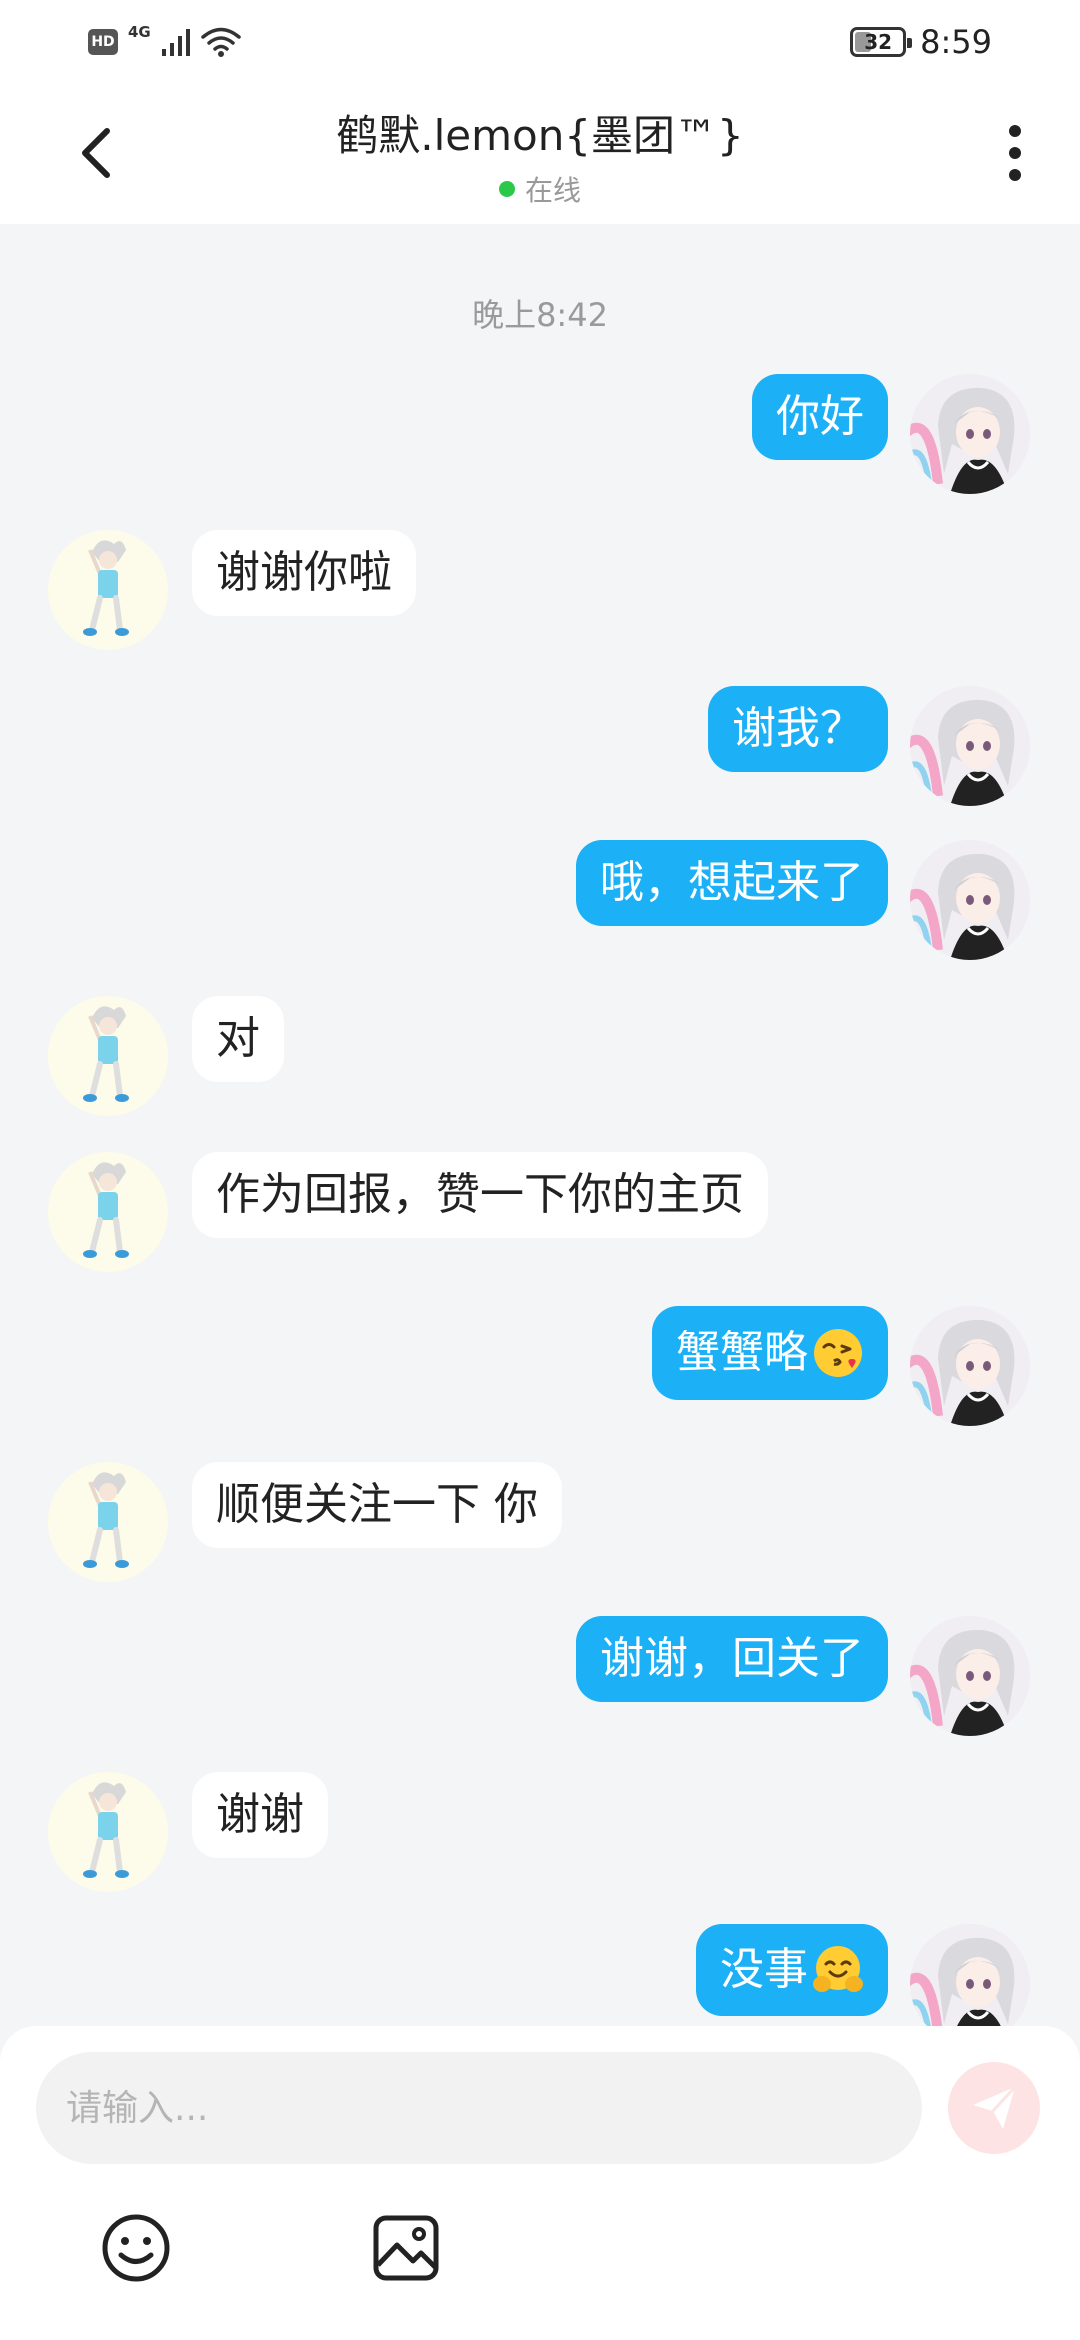 The height and width of the screenshot is (2340, 1080). Describe the element at coordinates (552, 190) in the screenshot. I see `online-status-label: 在线` at that location.